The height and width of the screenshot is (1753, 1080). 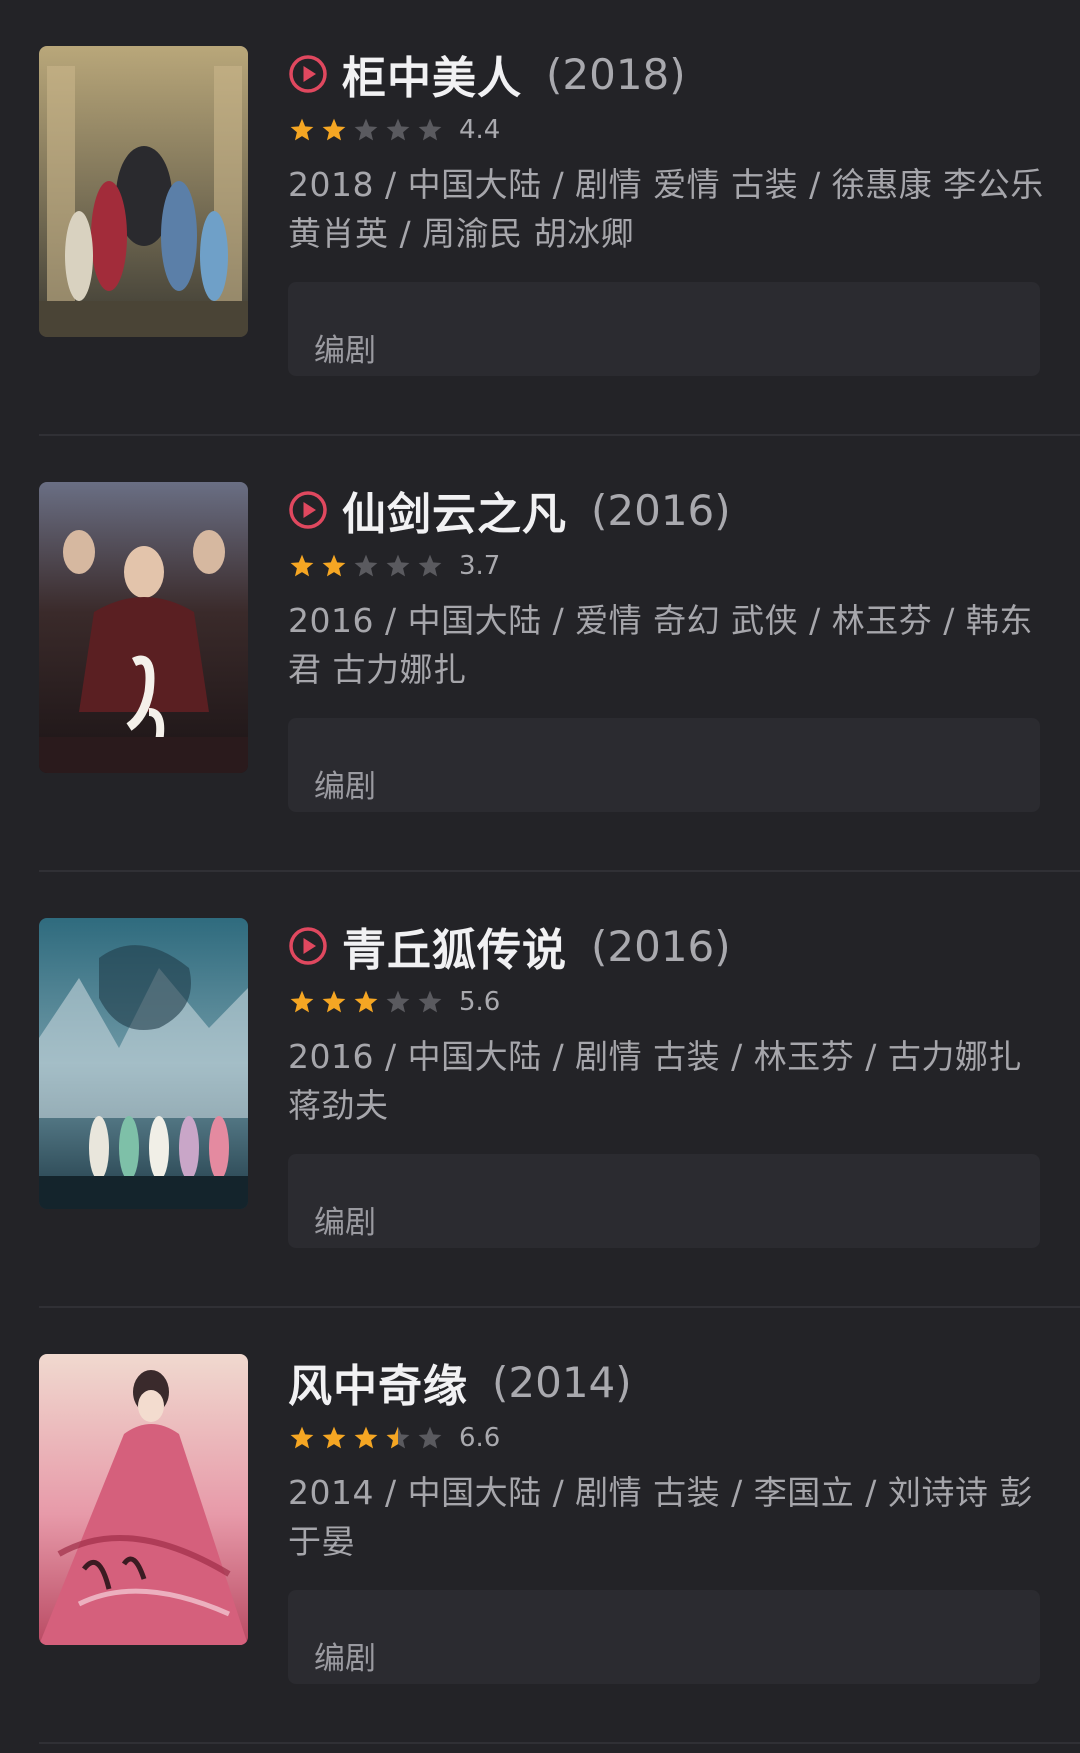 What do you see at coordinates (432, 74) in the screenshot?
I see `drama-title: 柜中美人` at bounding box center [432, 74].